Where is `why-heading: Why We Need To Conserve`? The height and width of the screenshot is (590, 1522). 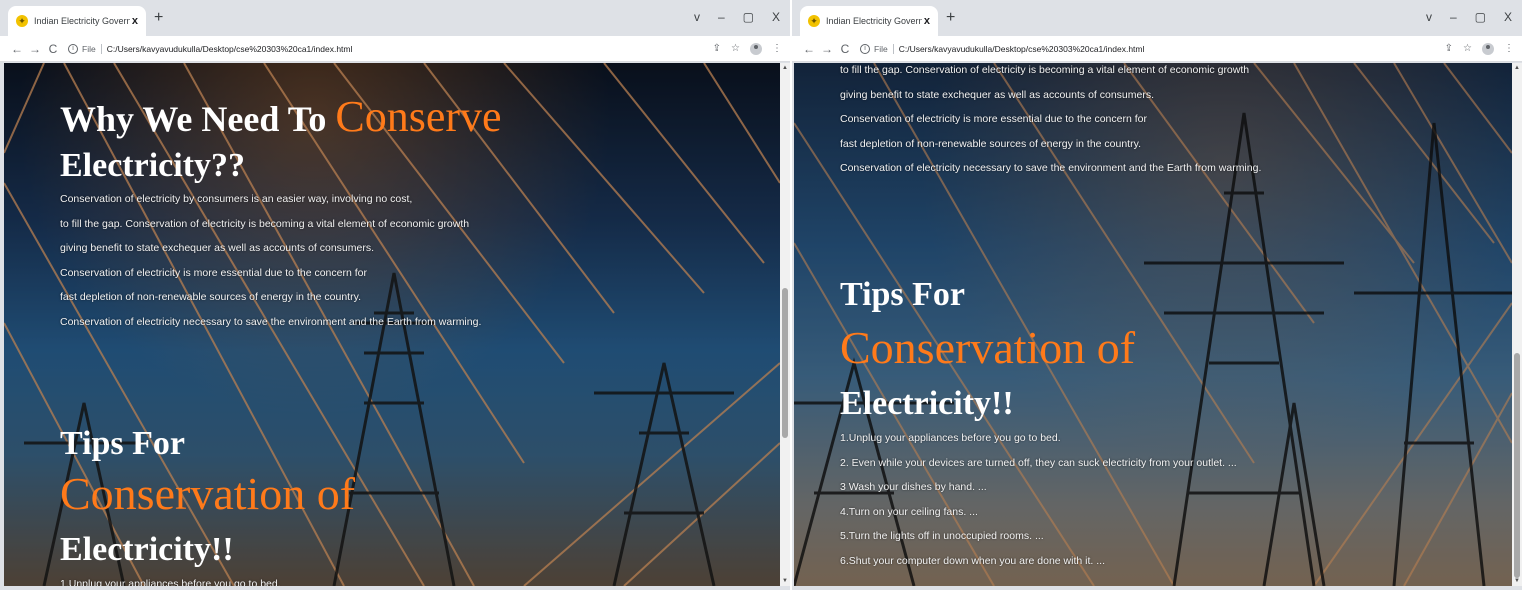
why-heading: Why We Need To Conserve is located at coordinates (281, 117).